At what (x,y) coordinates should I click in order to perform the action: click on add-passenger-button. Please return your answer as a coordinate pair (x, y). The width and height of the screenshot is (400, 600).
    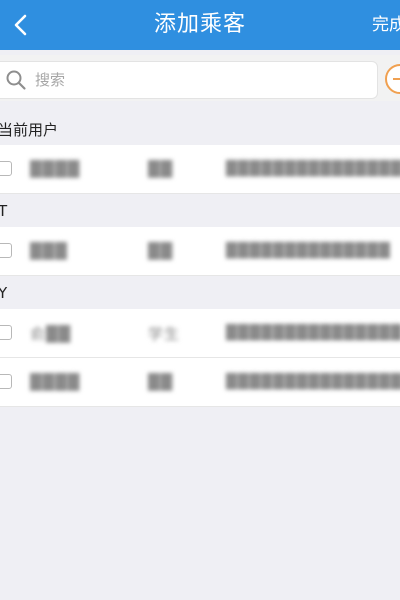
    Looking at the image, I should click on (392, 79).